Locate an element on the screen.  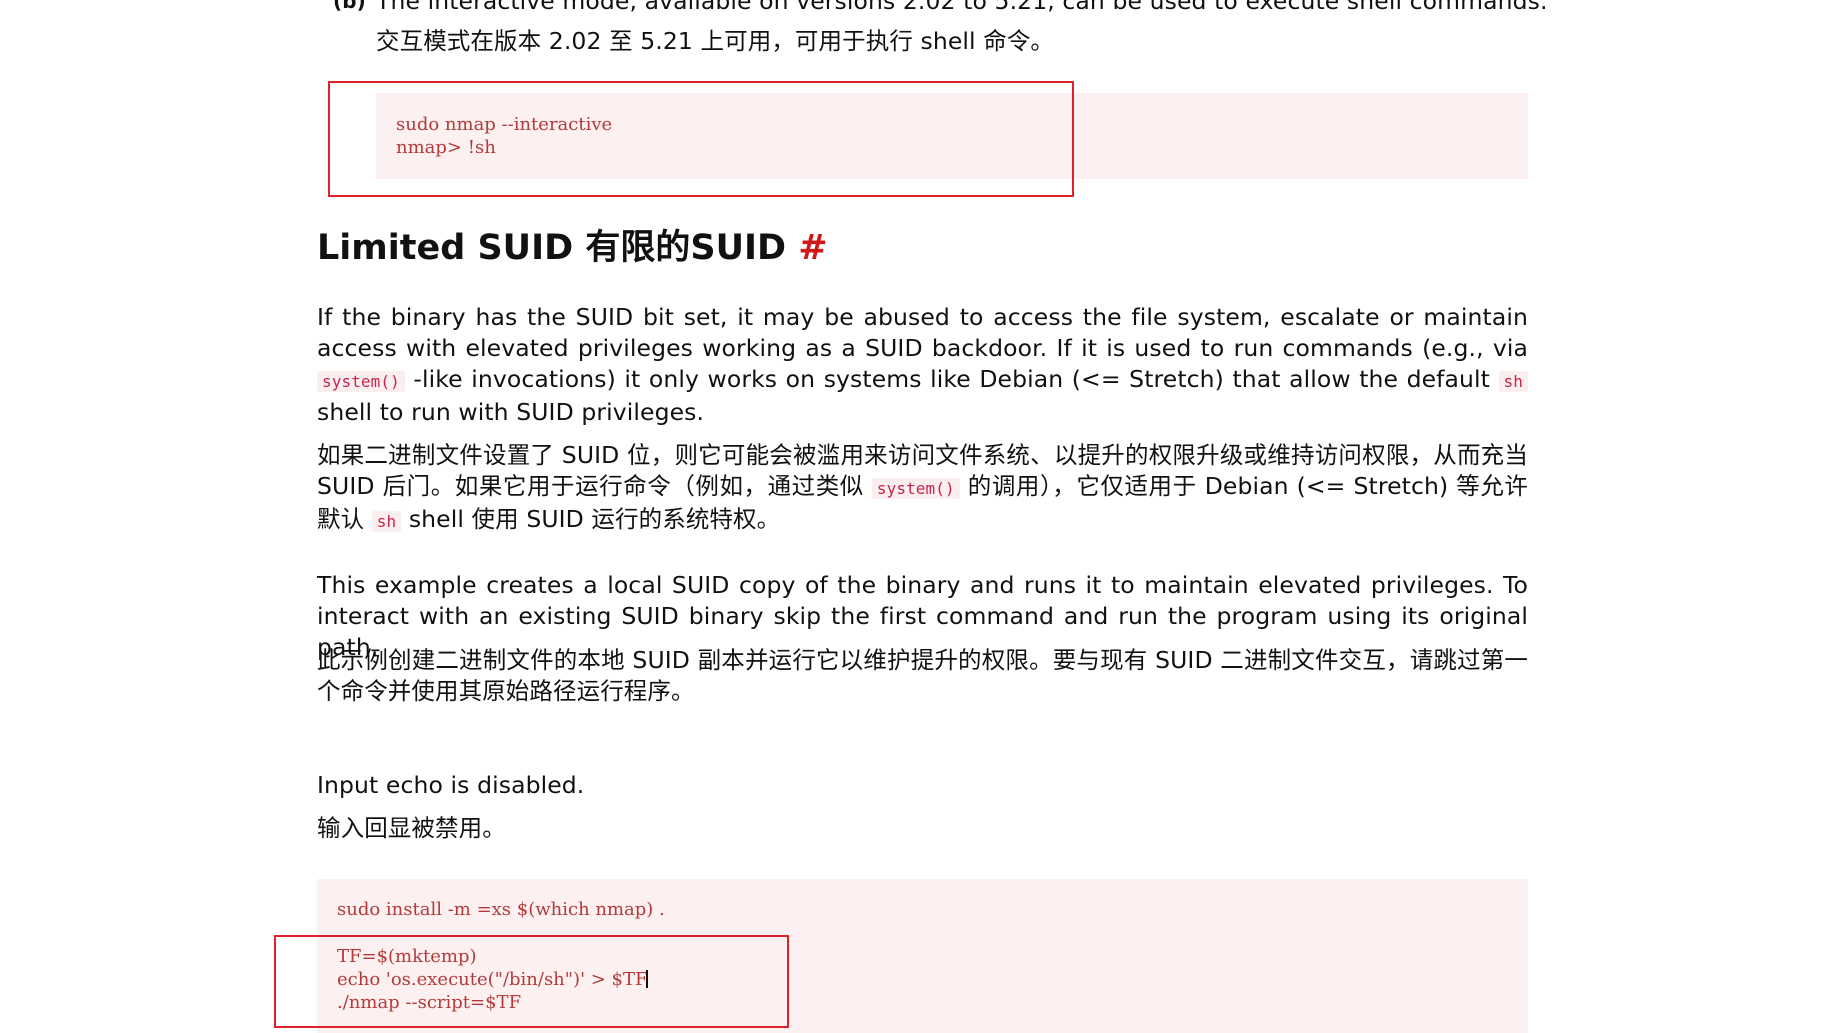
section-title: Limited SUID 有限的SUID is located at coordinates (552, 248).